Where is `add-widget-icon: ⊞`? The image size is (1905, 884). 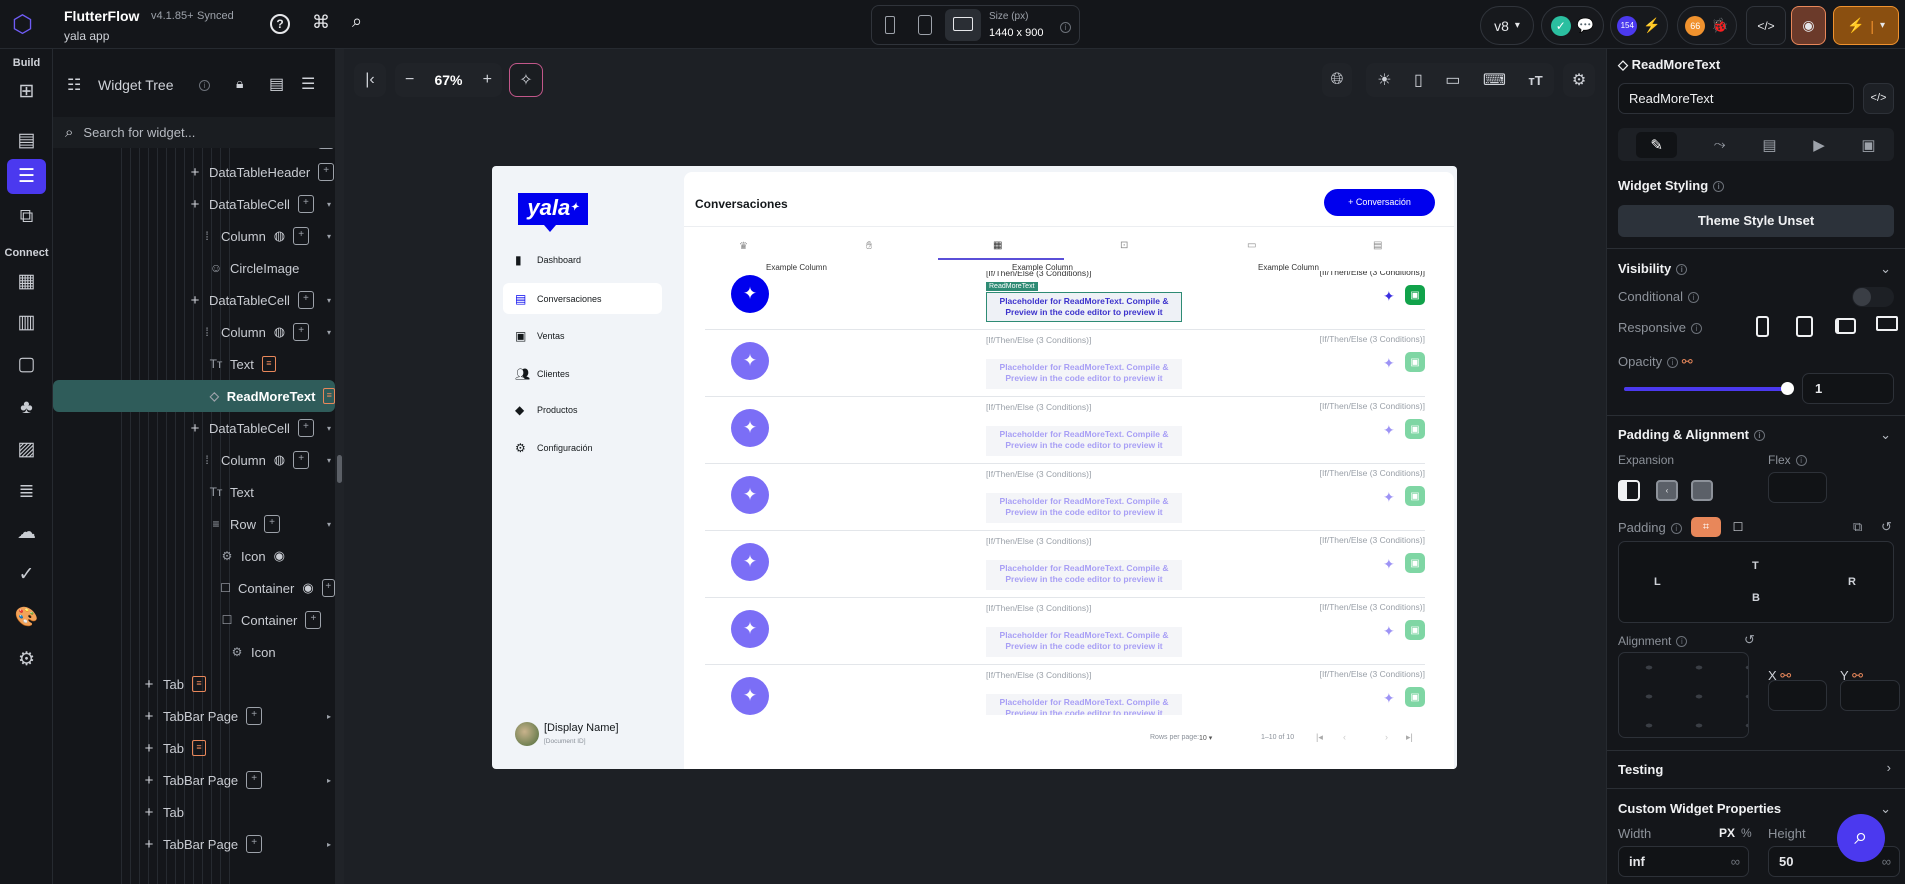
add-widget-icon: ⊞ is located at coordinates (26, 91).